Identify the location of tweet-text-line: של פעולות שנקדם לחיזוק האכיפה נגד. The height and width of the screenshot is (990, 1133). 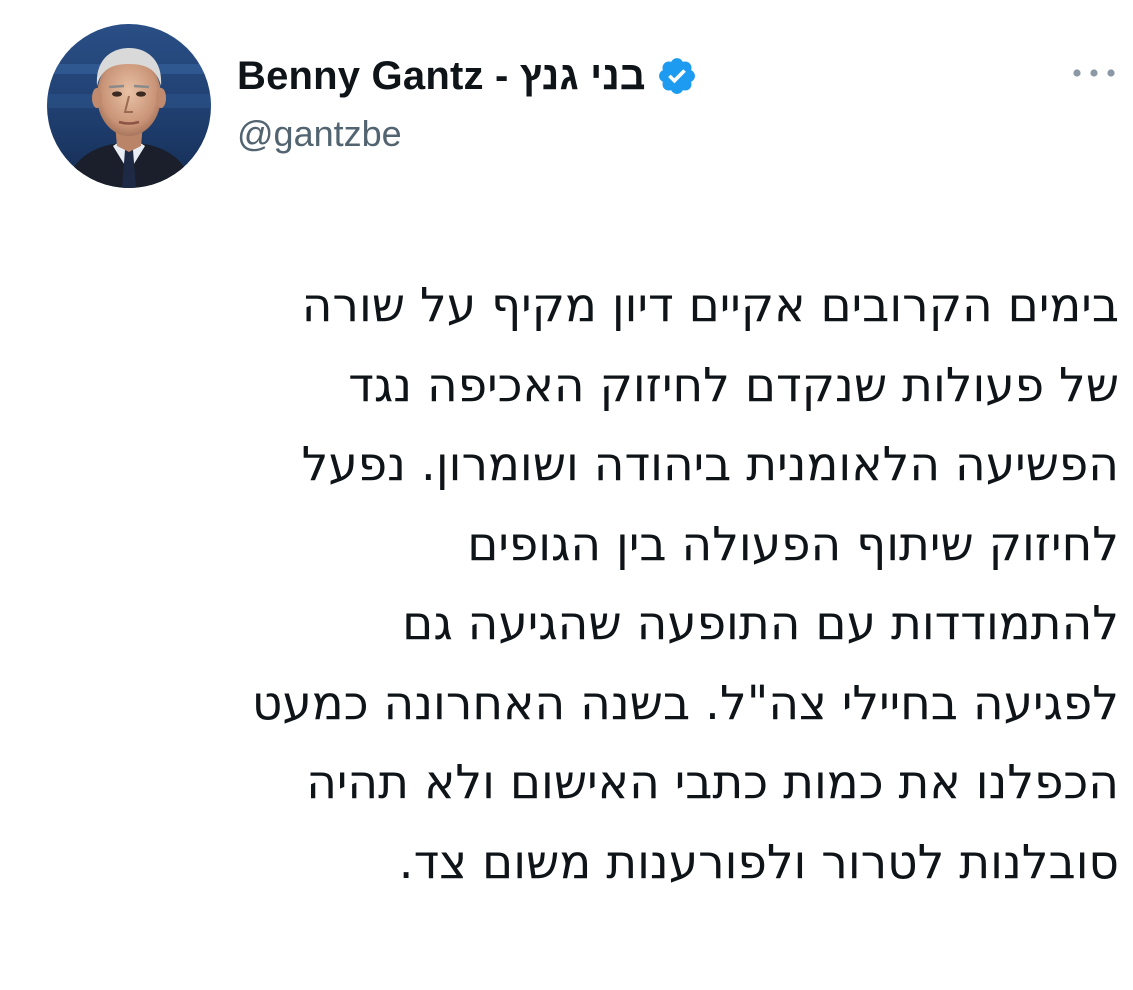
(733, 385).